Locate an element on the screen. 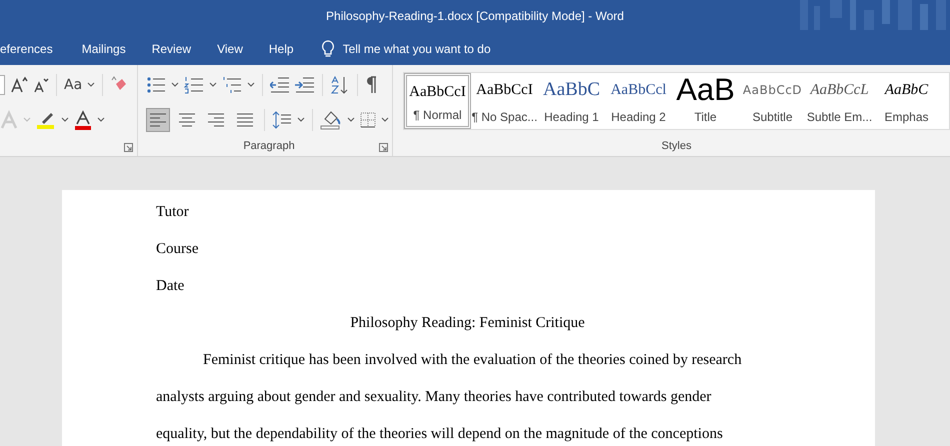 Image resolution: width=950 pixels, height=446 pixels. tell-me-field: Tell me what you want to do is located at coordinates (442, 48).